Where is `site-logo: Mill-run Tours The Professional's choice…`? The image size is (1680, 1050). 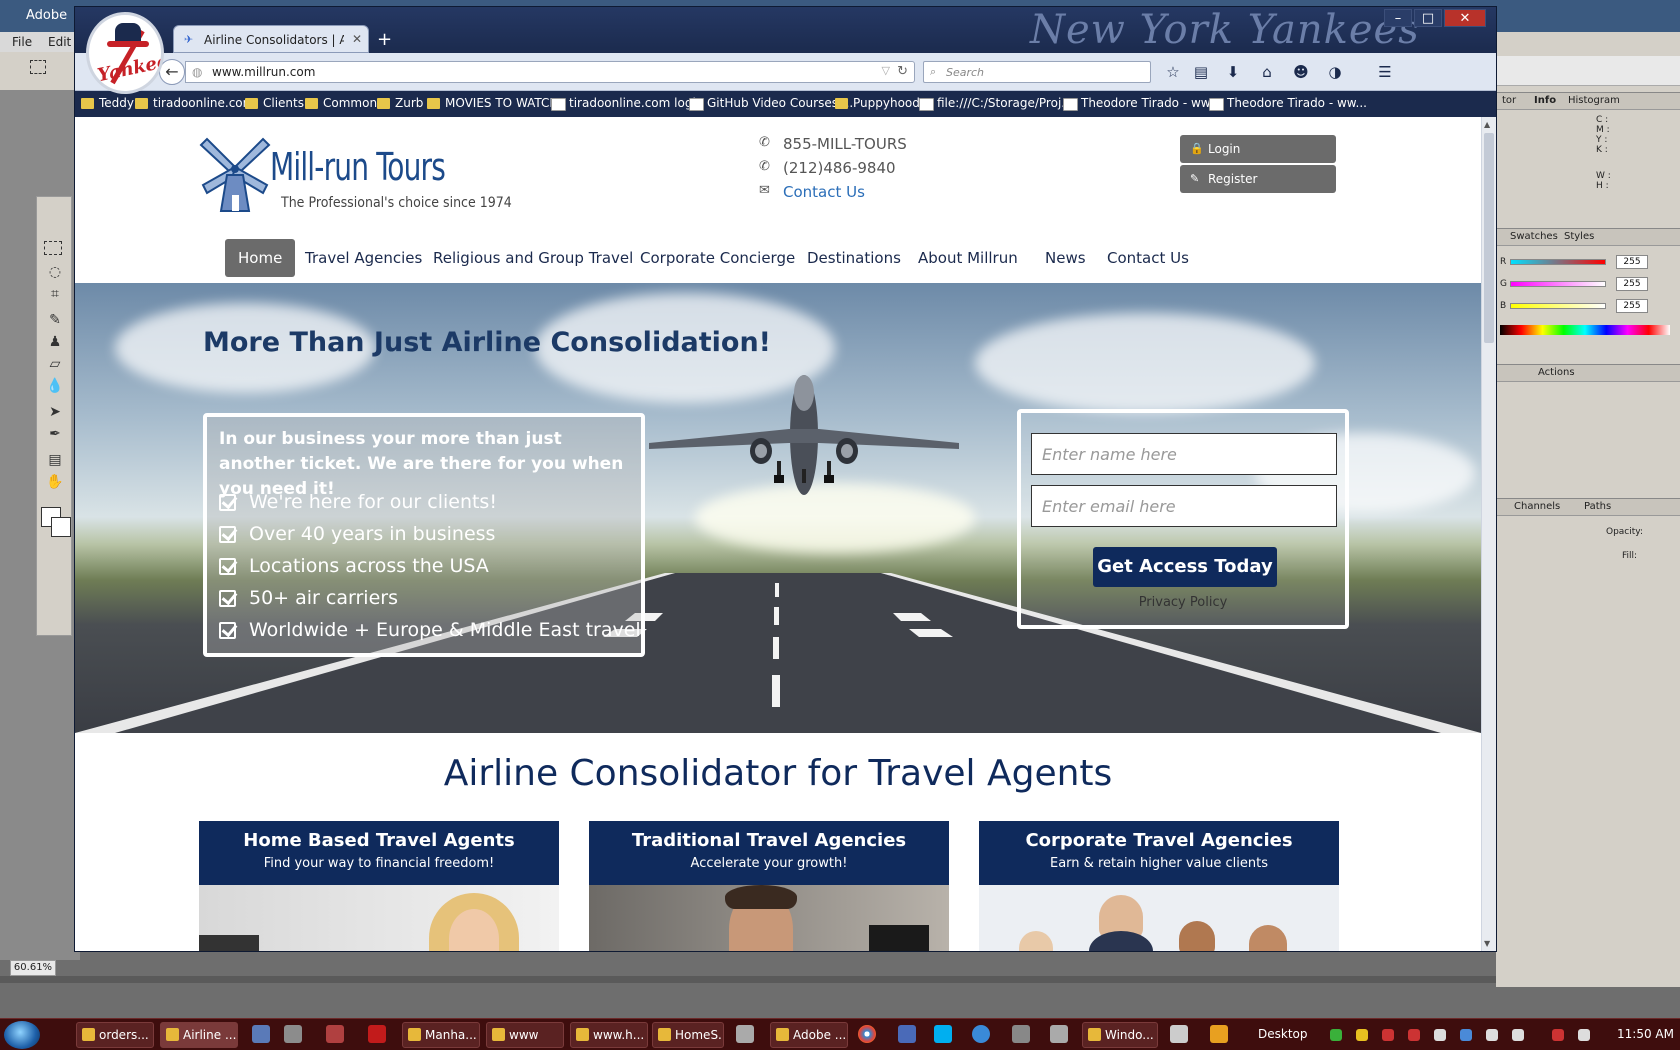
site-logo: Mill-run Tours The Professional's choice… is located at coordinates (355, 174).